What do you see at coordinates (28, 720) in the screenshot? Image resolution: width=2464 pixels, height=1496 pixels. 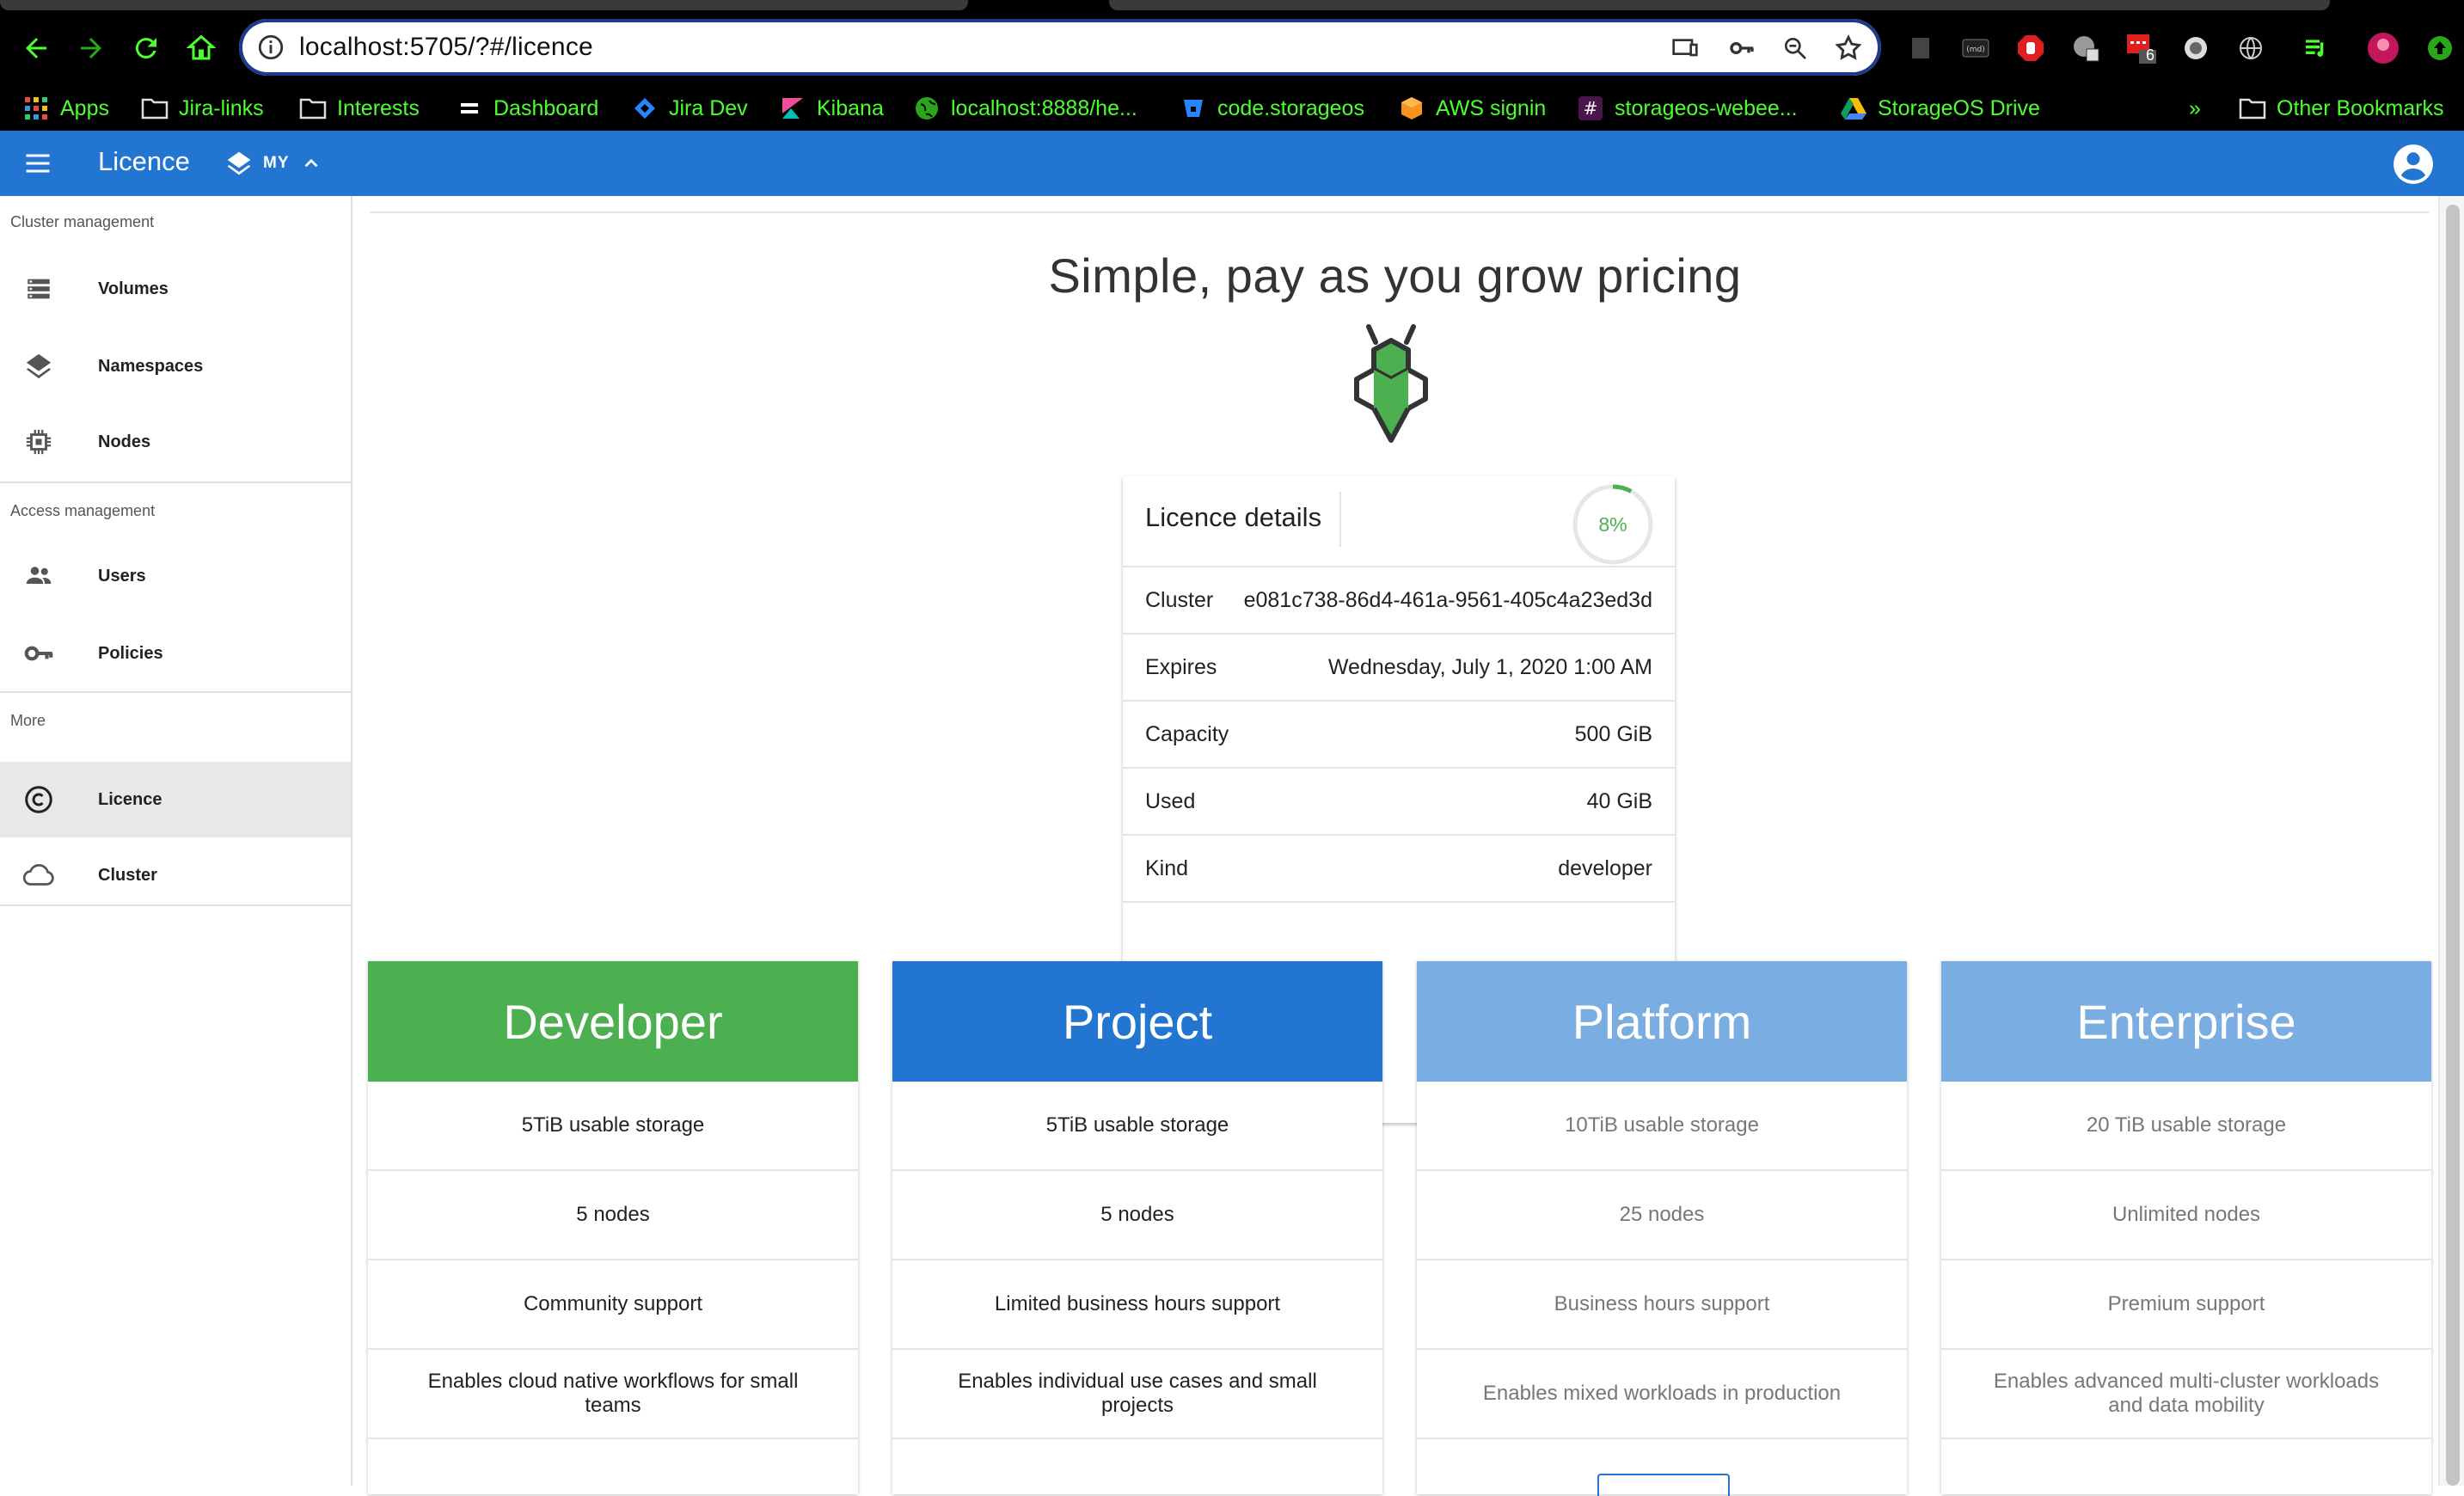 I see `sidebar-section-title: More` at bounding box center [28, 720].